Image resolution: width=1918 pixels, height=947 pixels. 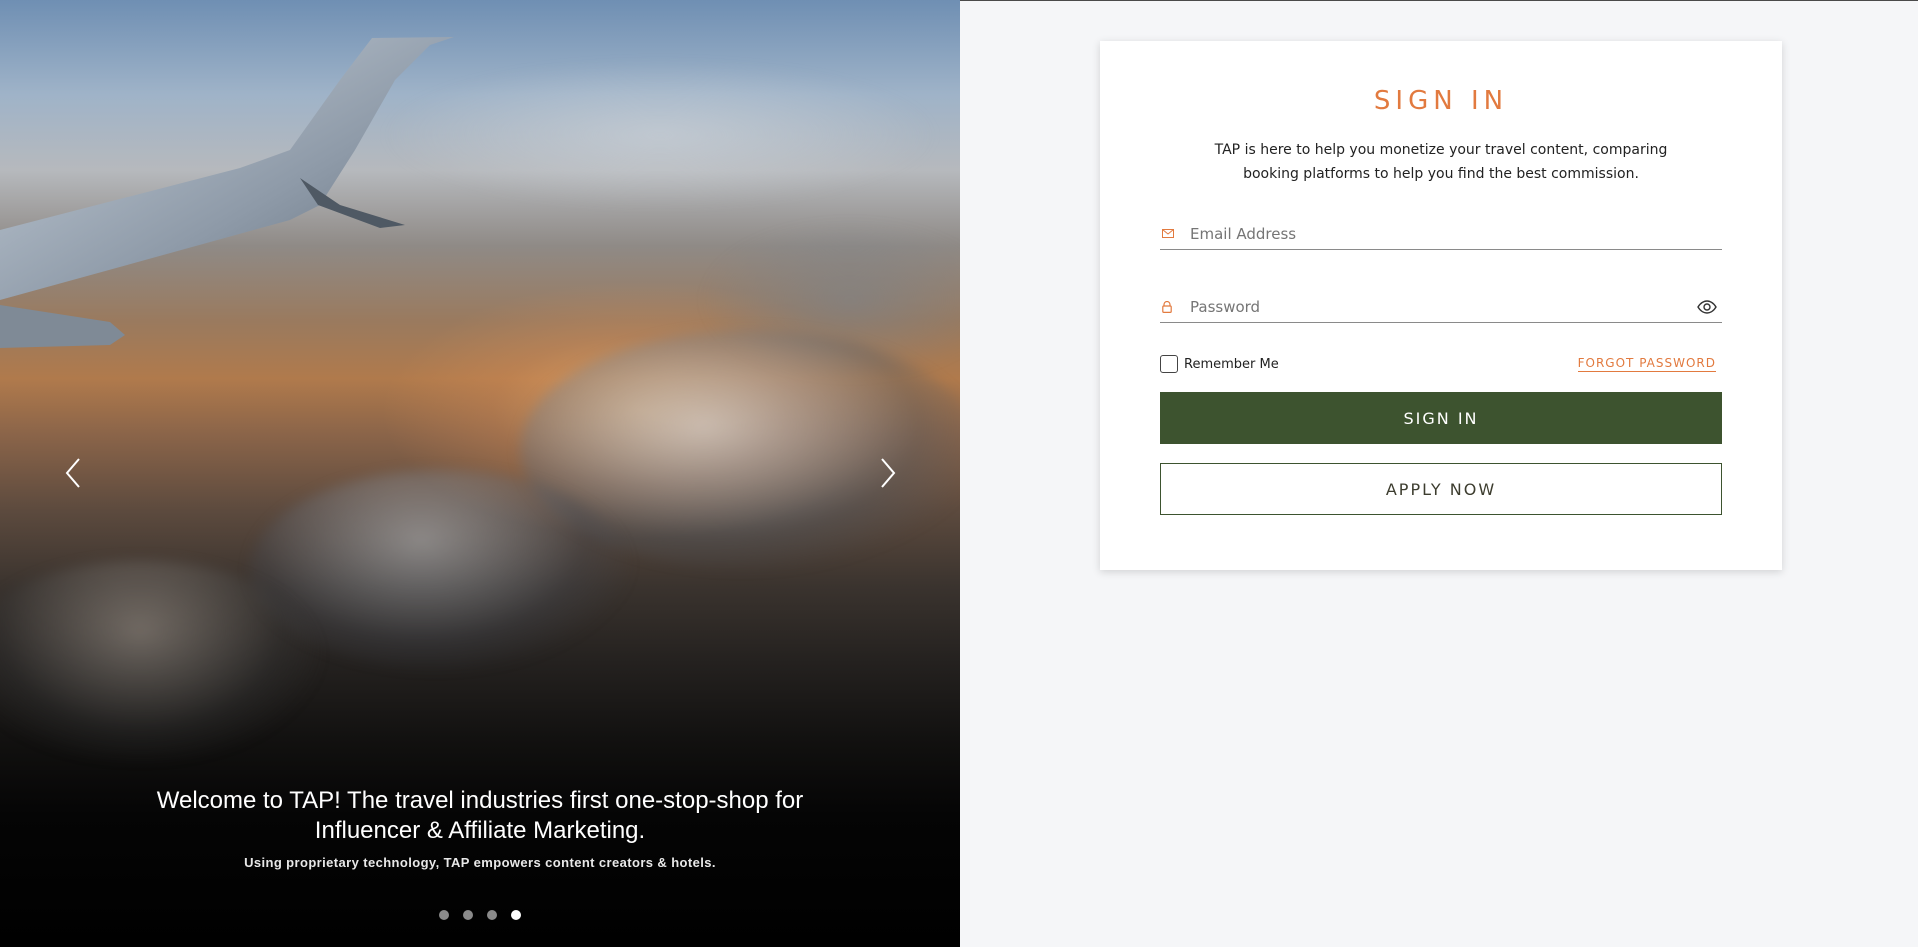 What do you see at coordinates (1175, 233) in the screenshot?
I see `mail-icon` at bounding box center [1175, 233].